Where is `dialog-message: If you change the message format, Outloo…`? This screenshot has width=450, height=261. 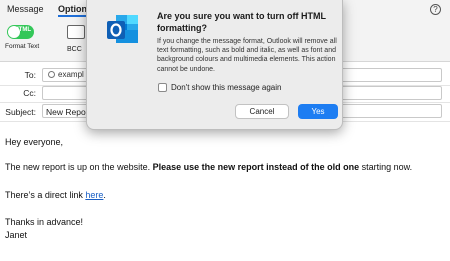 dialog-message: If you change the message format, Outloo… is located at coordinates (247, 55).